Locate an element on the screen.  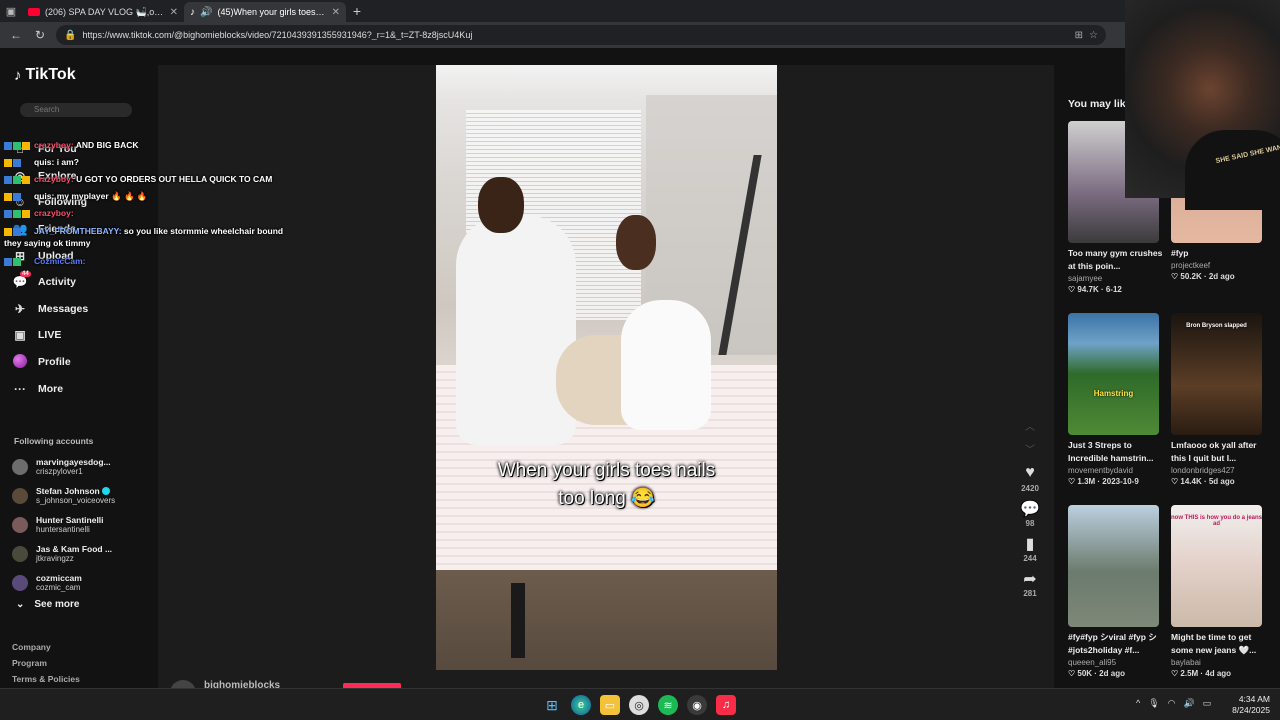
save-button: ▮ 244 is located at coordinates (1029, 548).